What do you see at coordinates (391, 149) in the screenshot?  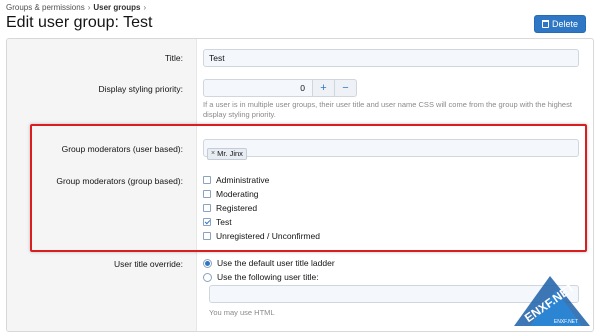 I see `moderators-user-input: × Mr. Jinx` at bounding box center [391, 149].